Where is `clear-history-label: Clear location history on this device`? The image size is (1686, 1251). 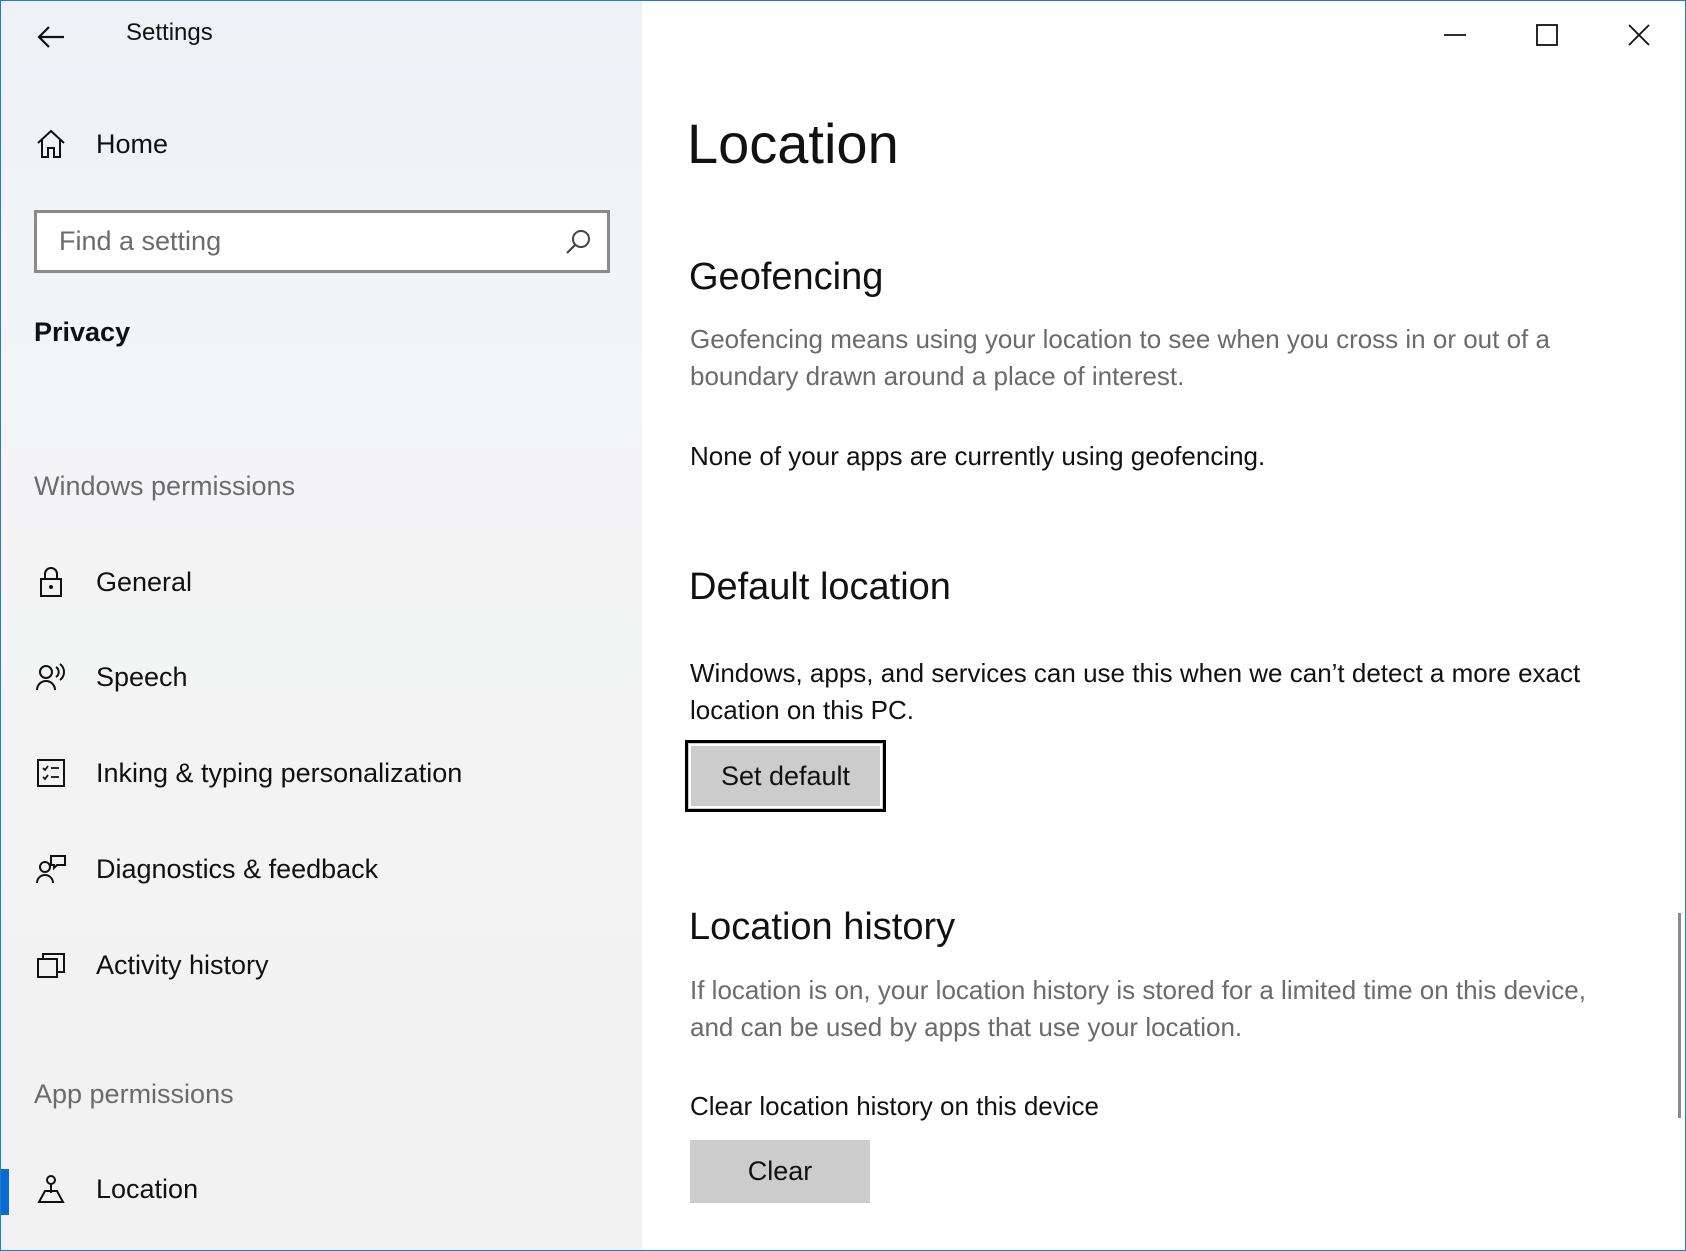 clear-history-label: Clear location history on this device is located at coordinates (894, 1106).